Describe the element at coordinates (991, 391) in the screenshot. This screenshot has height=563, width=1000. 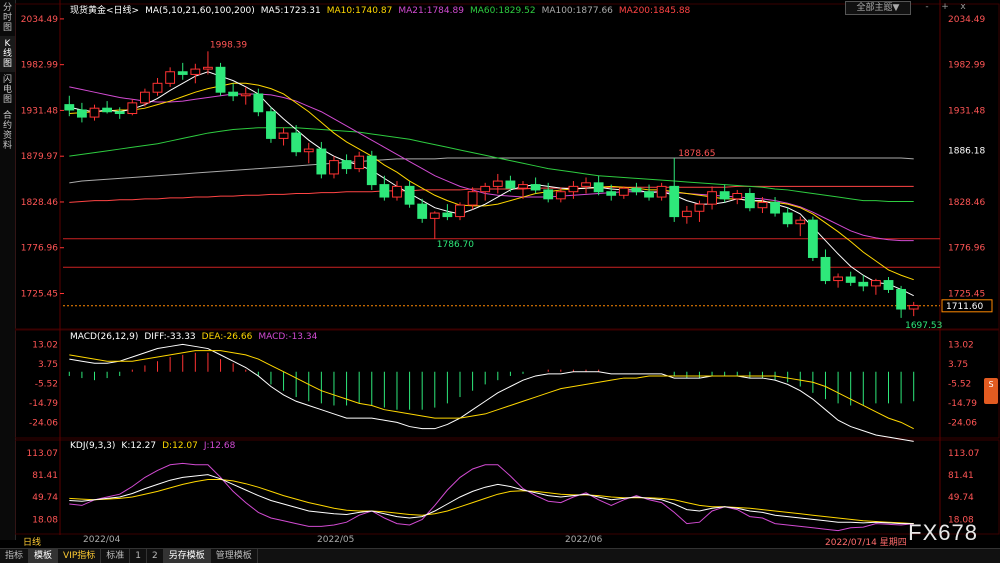
I see `app-logo-icon: S` at that location.